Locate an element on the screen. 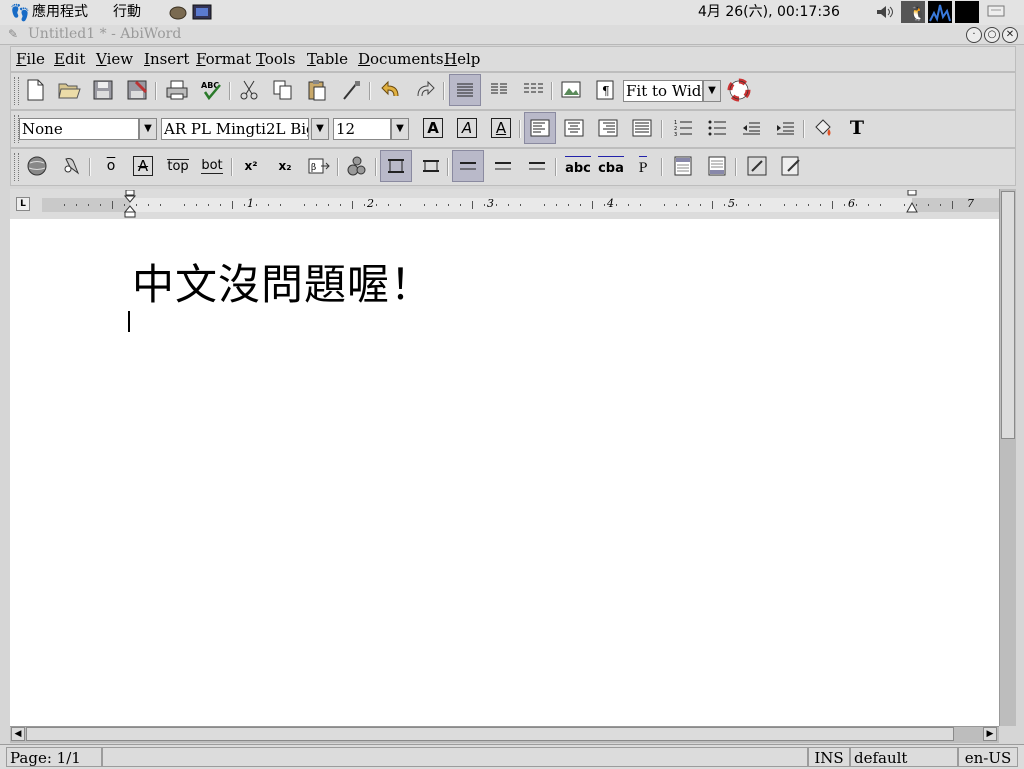  menu-file: File is located at coordinates (30, 59).